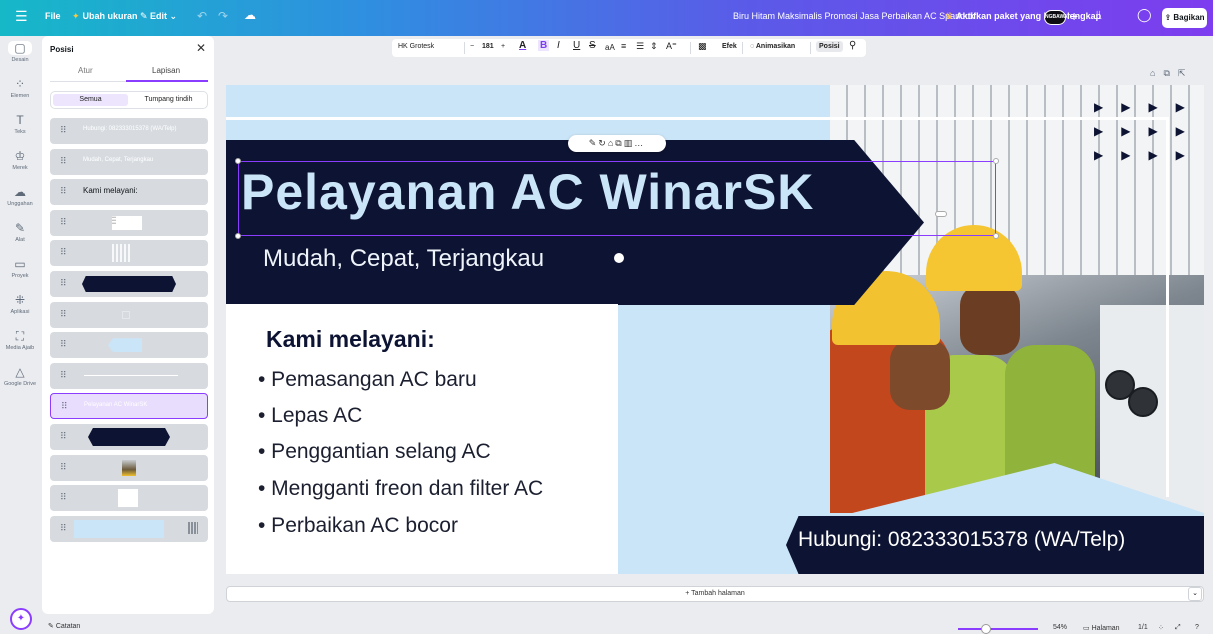 Image resolution: width=1213 pixels, height=634 pixels. I want to click on text-fx-icon: A⁼, so click(671, 46).